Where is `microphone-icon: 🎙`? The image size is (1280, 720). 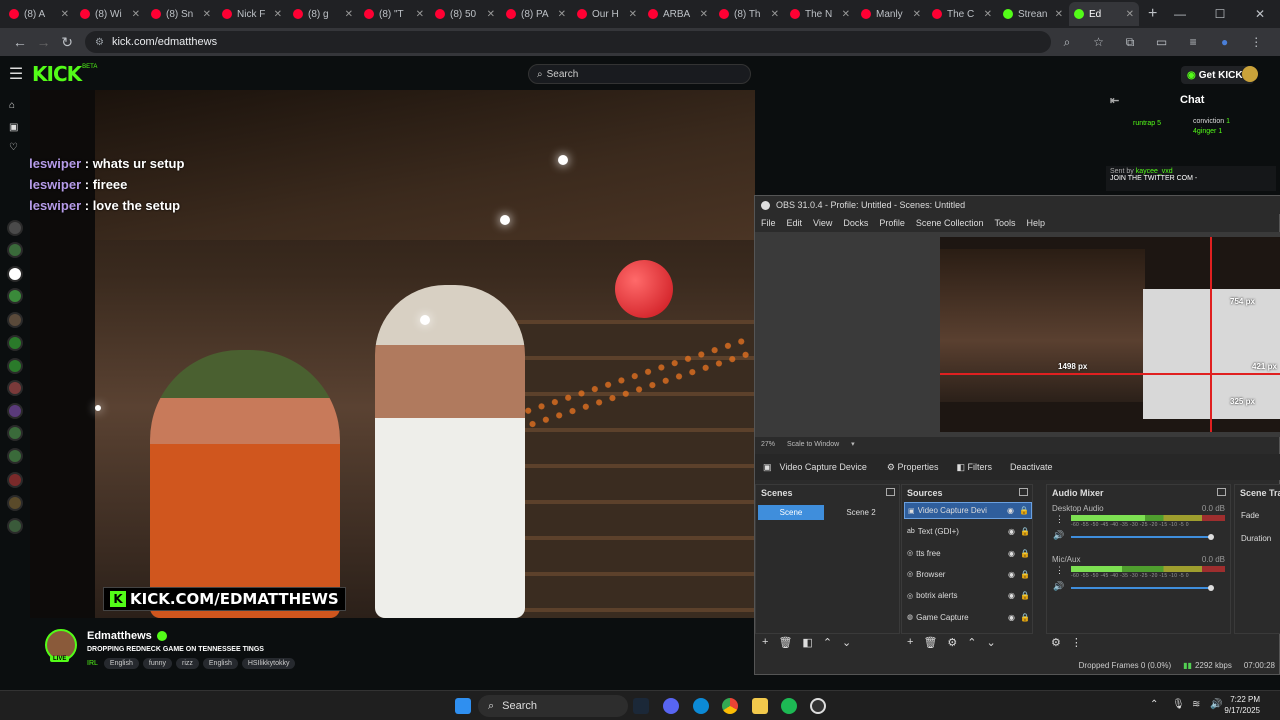
microphone-icon: 🎙 is located at coordinates (1178, 704).